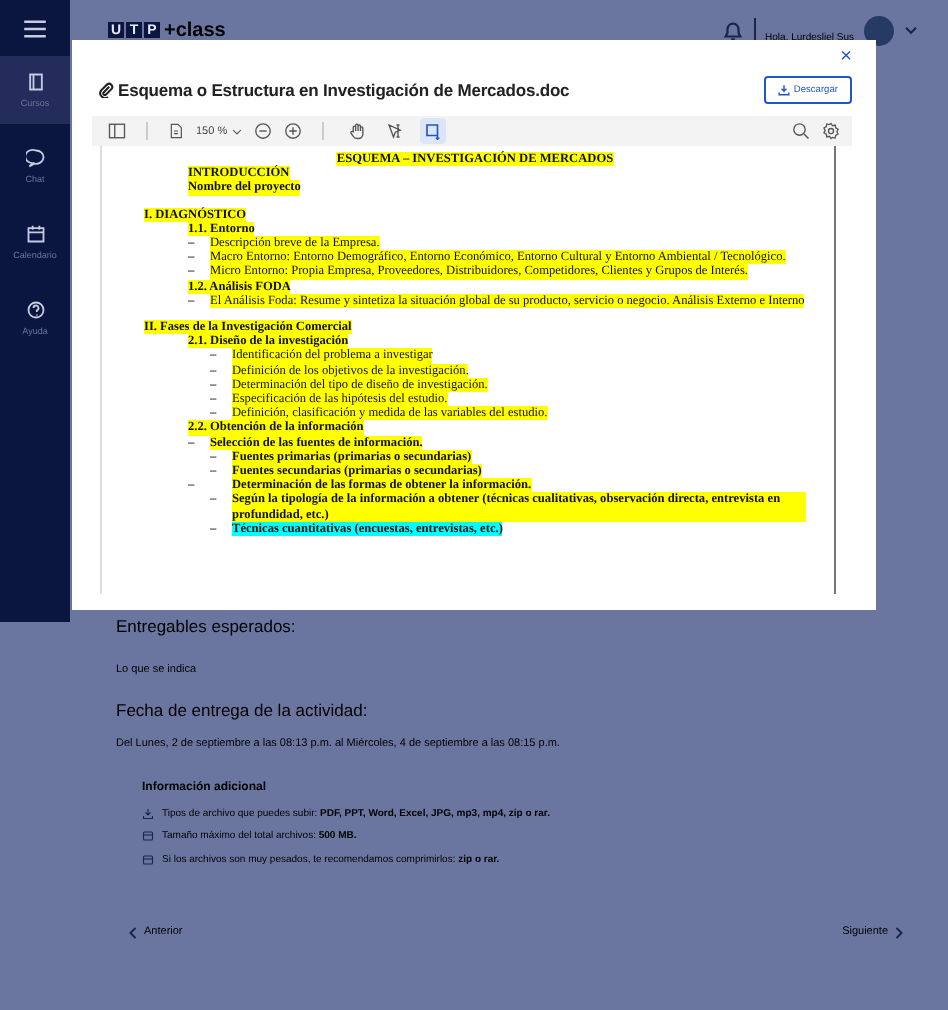 The image size is (948, 1010). I want to click on settings-icon, so click(831, 131).